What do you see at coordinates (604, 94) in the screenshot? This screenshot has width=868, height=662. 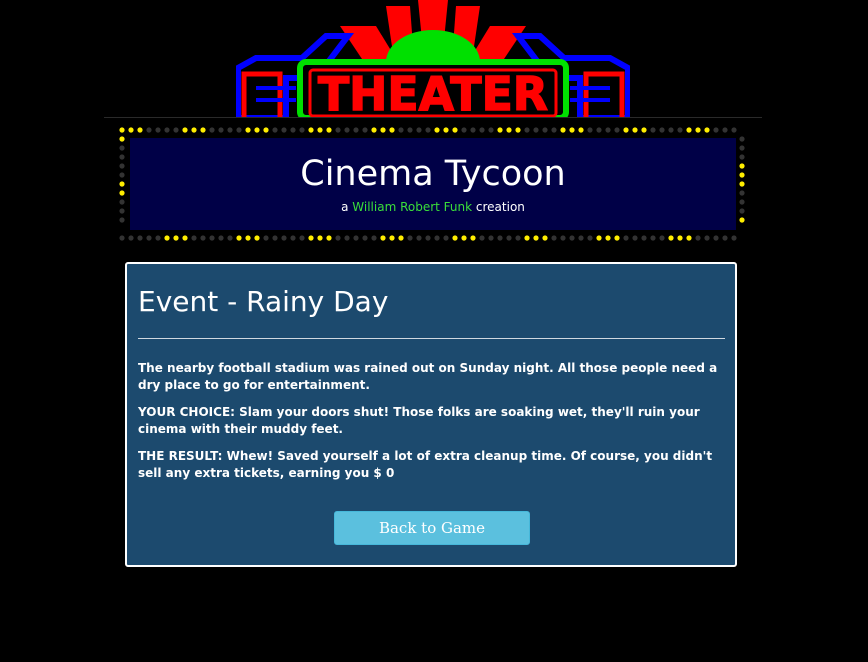 I see `logo-right-wing-red` at bounding box center [604, 94].